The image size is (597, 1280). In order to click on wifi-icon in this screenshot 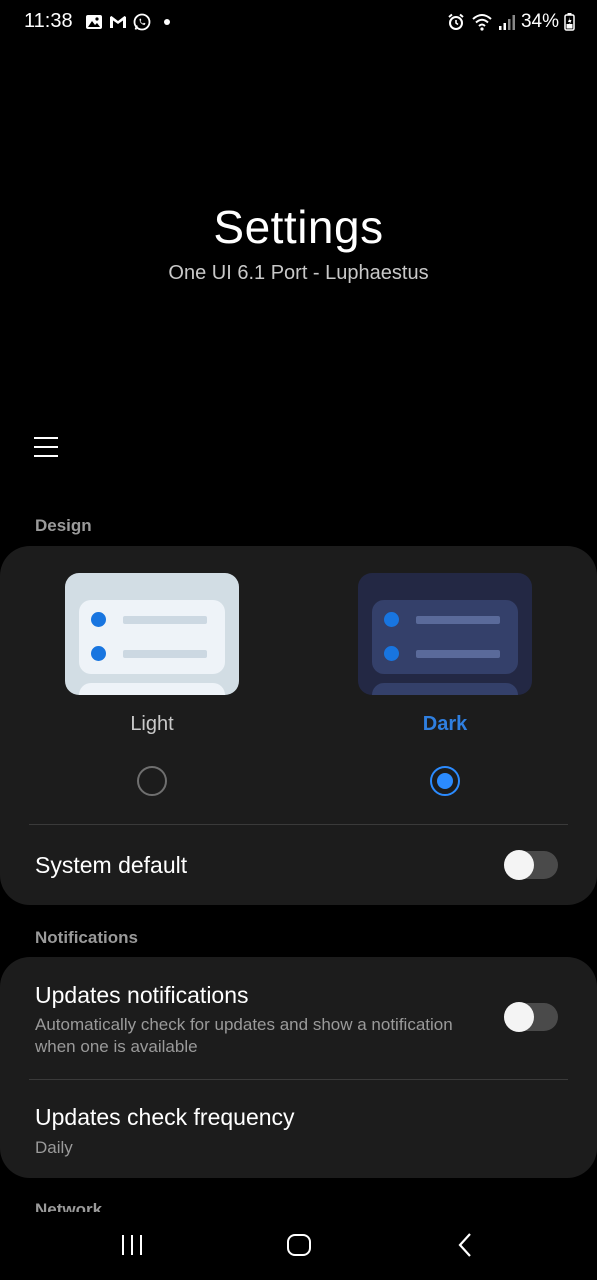, I will do `click(482, 22)`.